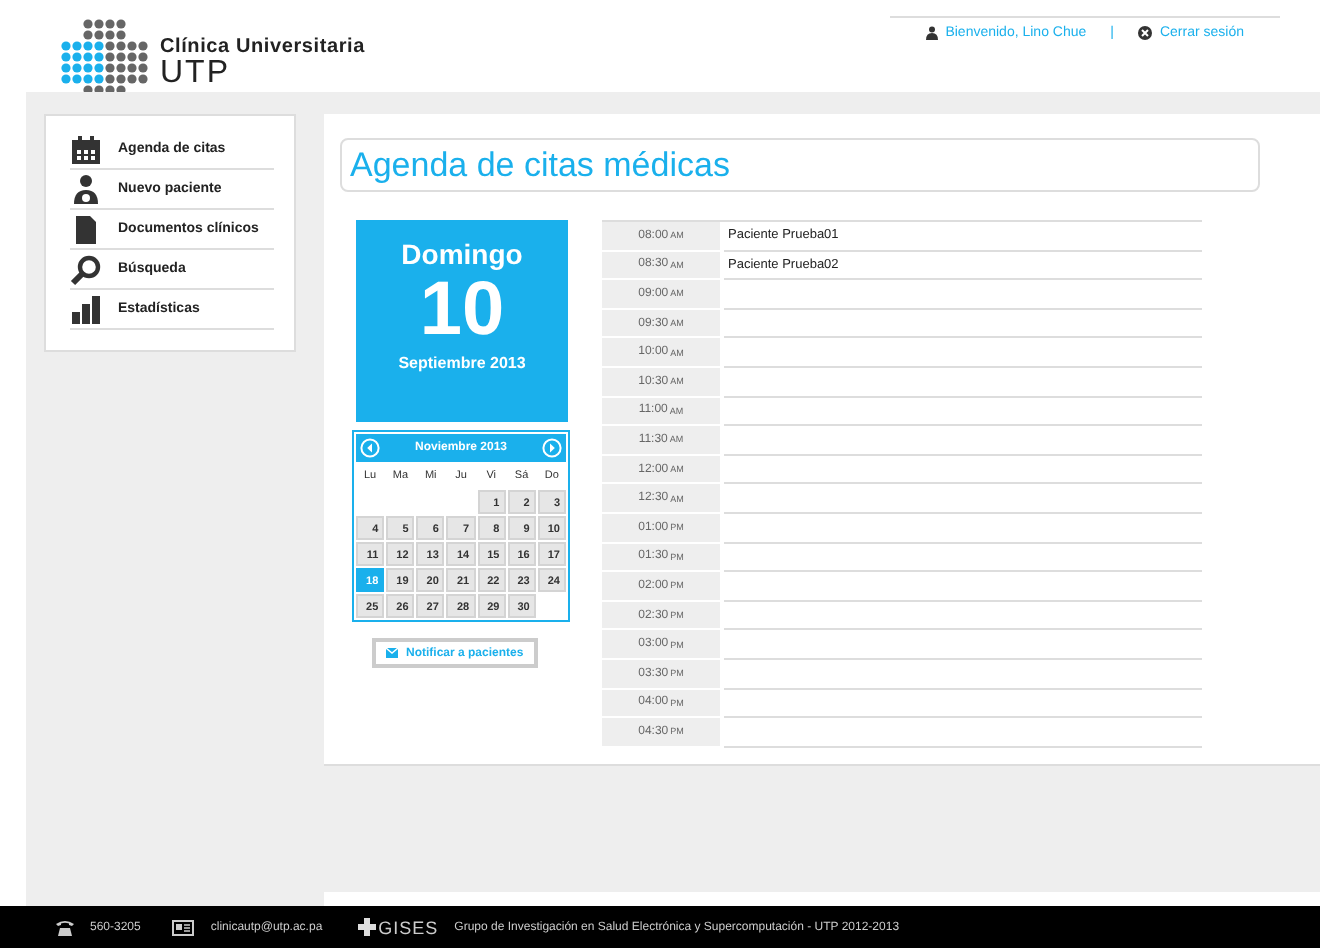  What do you see at coordinates (262, 48) in the screenshot?
I see `logo-title: Clínica Universitaria` at bounding box center [262, 48].